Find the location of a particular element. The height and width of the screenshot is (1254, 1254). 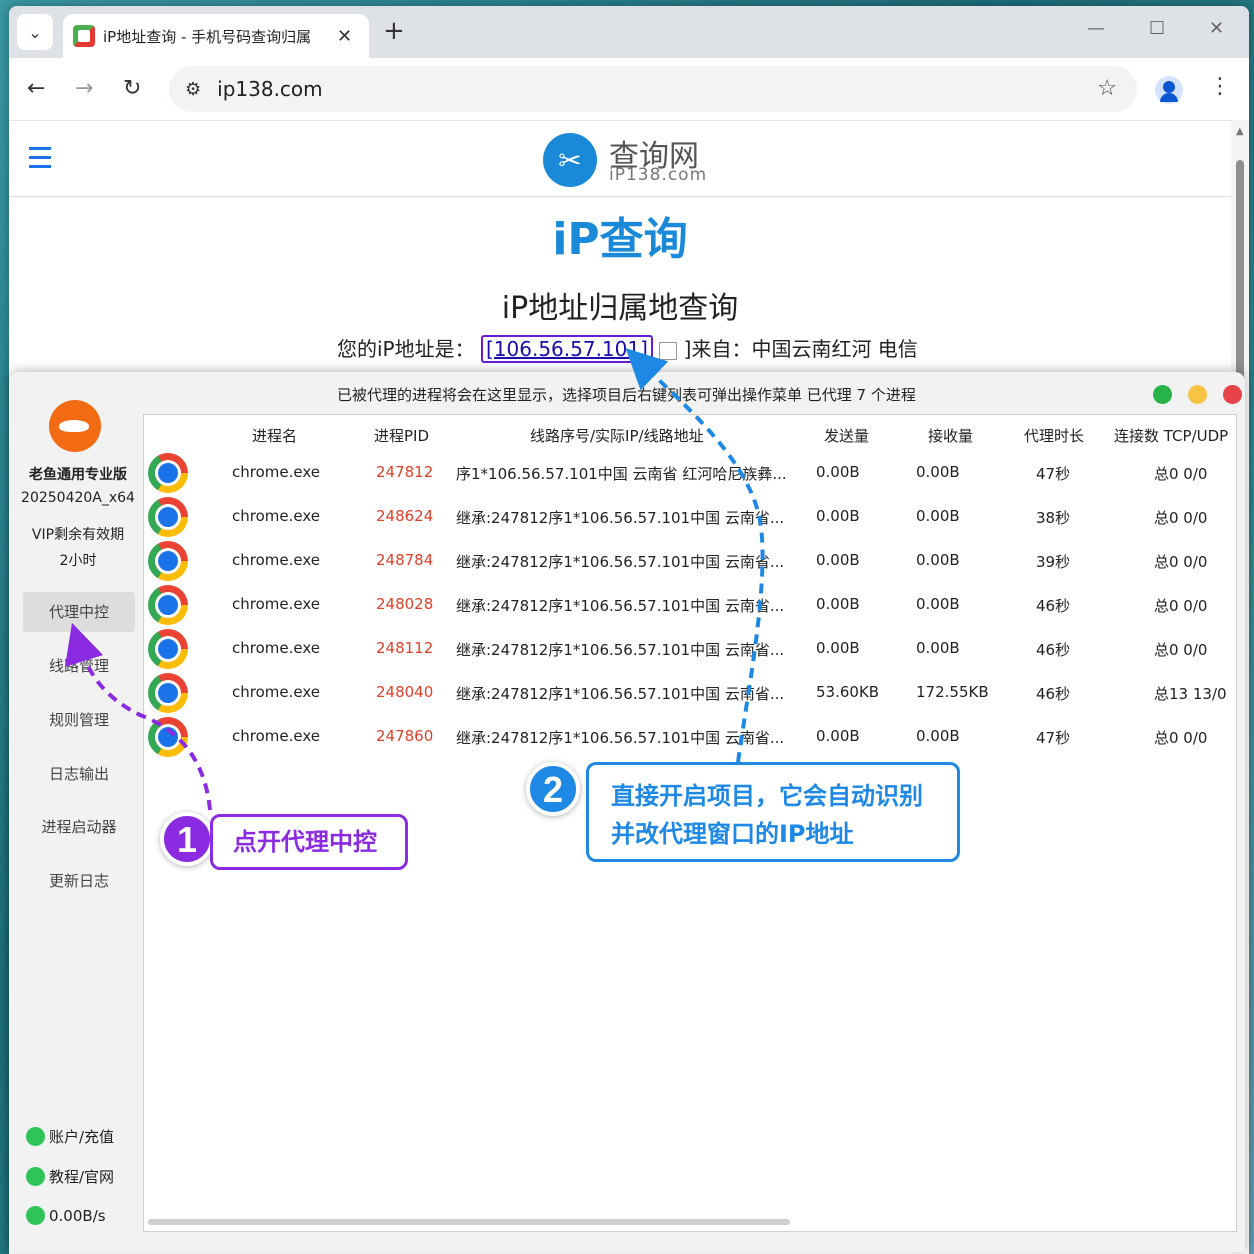

horizontal-scrollbar is located at coordinates (469, 1222).